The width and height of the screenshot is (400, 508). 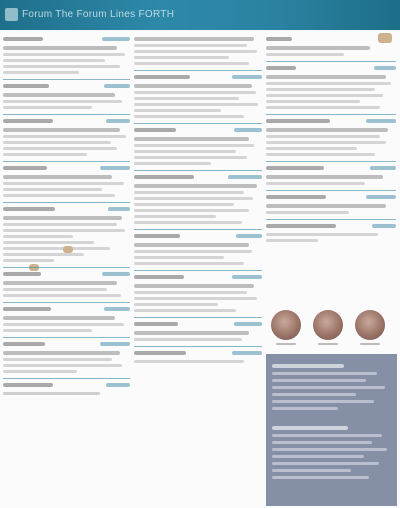 What do you see at coordinates (98, 14) in the screenshot?
I see `site-title: Forum The Forum Lines FORTH` at bounding box center [98, 14].